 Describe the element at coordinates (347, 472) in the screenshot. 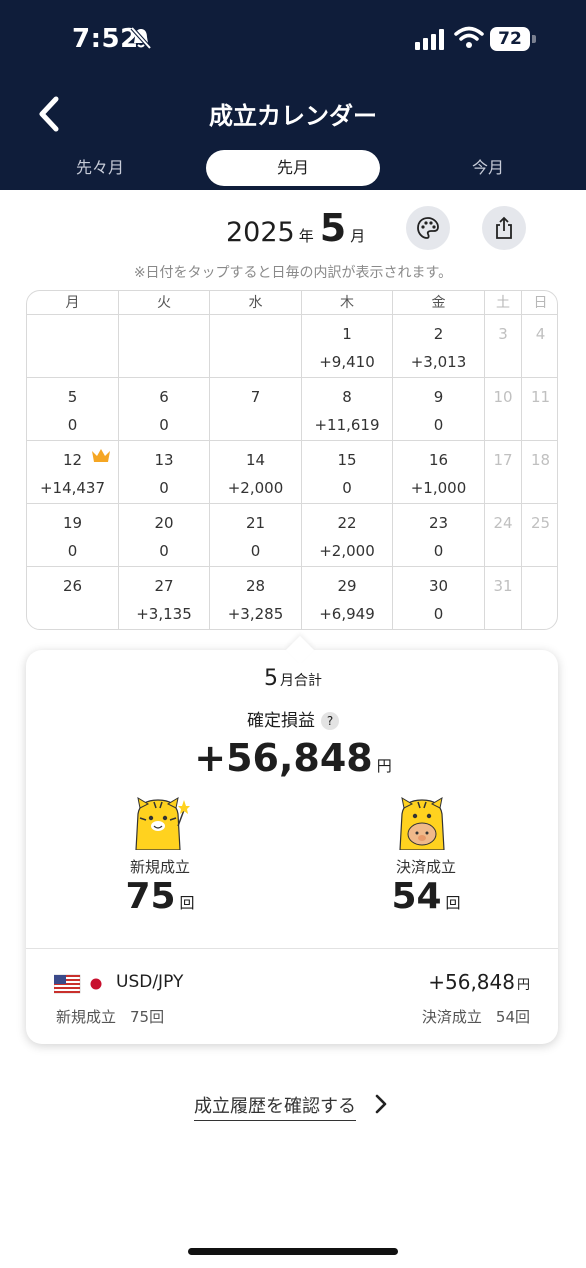

I see `calendar-day-cell: 15 0` at that location.